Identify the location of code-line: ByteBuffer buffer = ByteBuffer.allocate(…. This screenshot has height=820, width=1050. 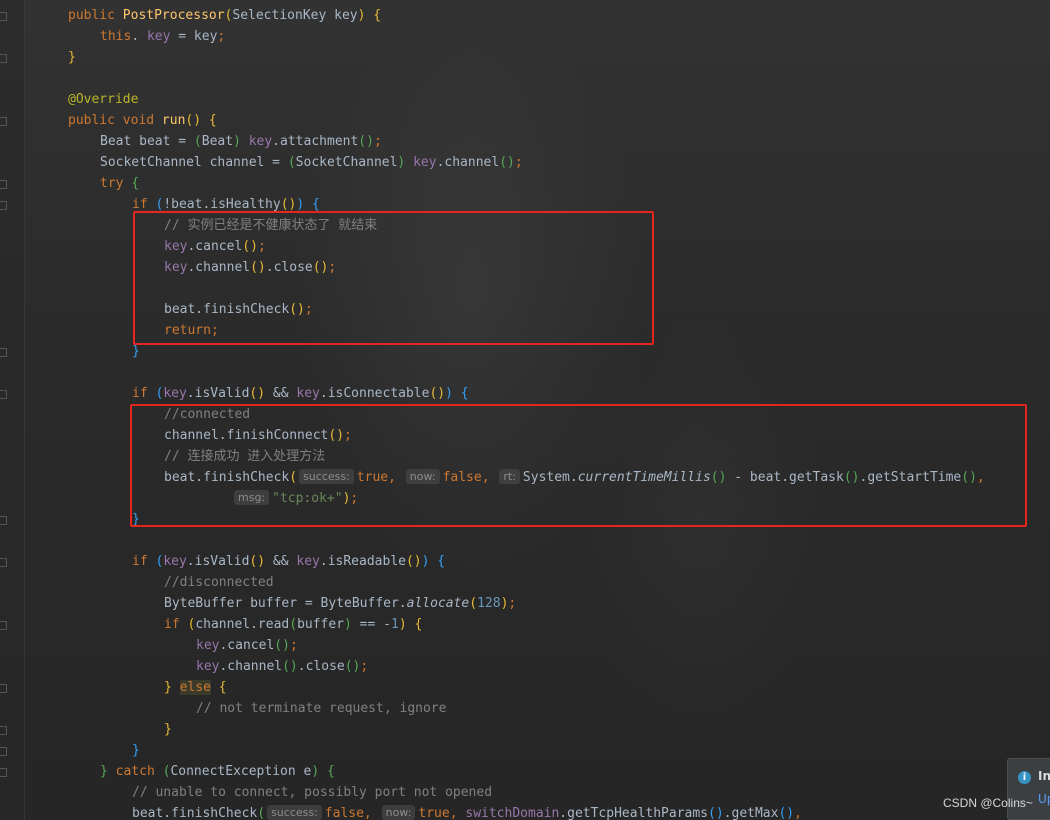
(340, 603).